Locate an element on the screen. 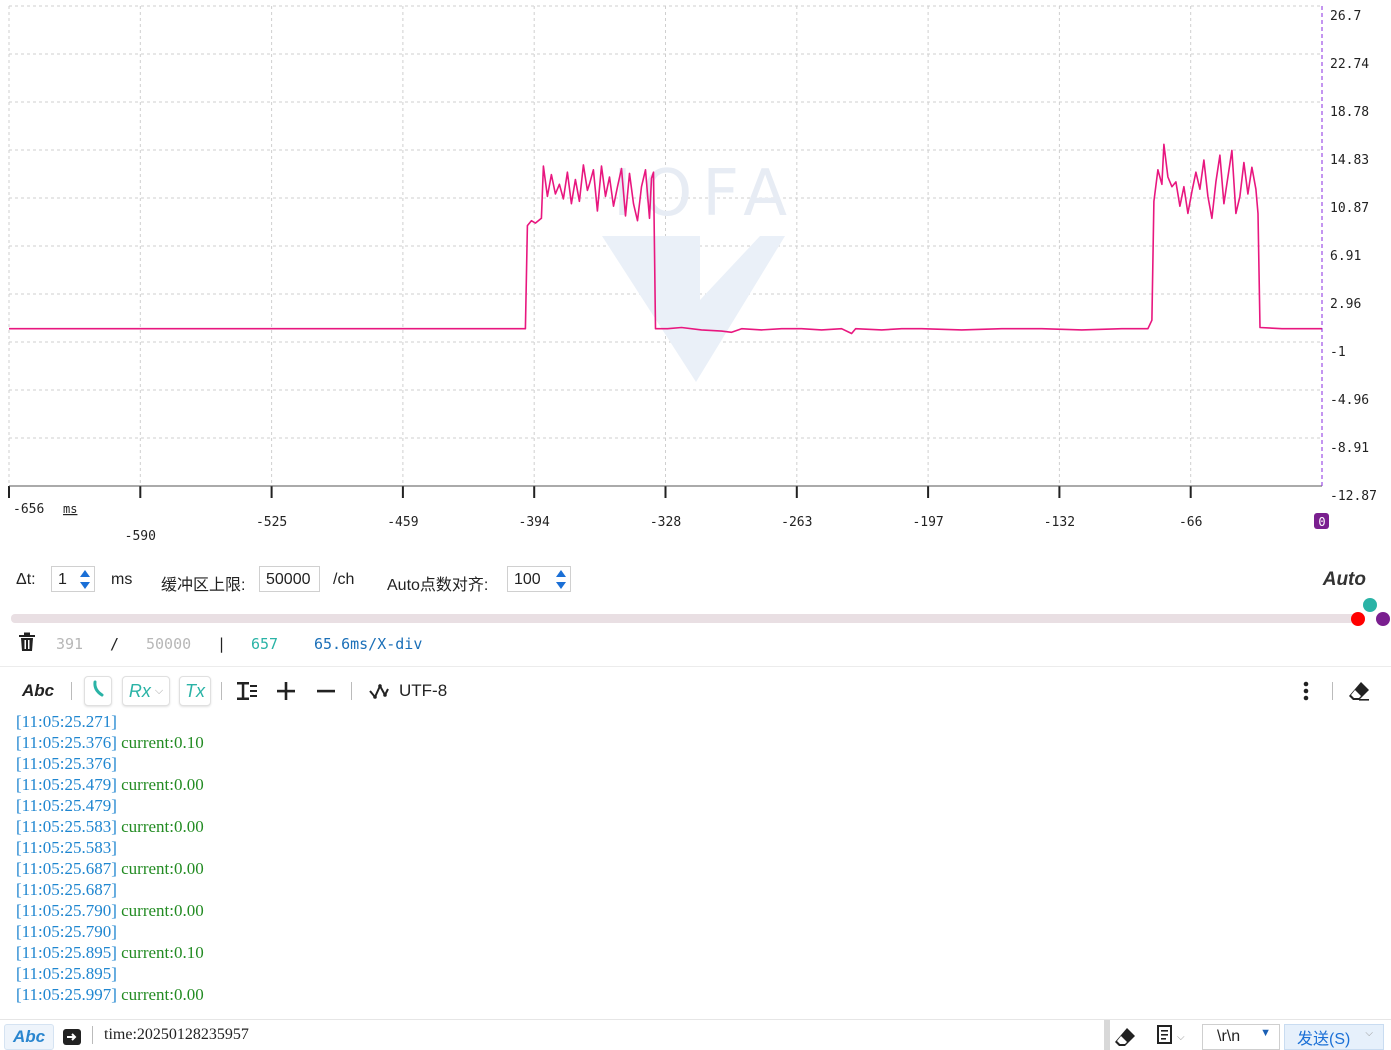  x-tick-label: -132 is located at coordinates (1059, 522).